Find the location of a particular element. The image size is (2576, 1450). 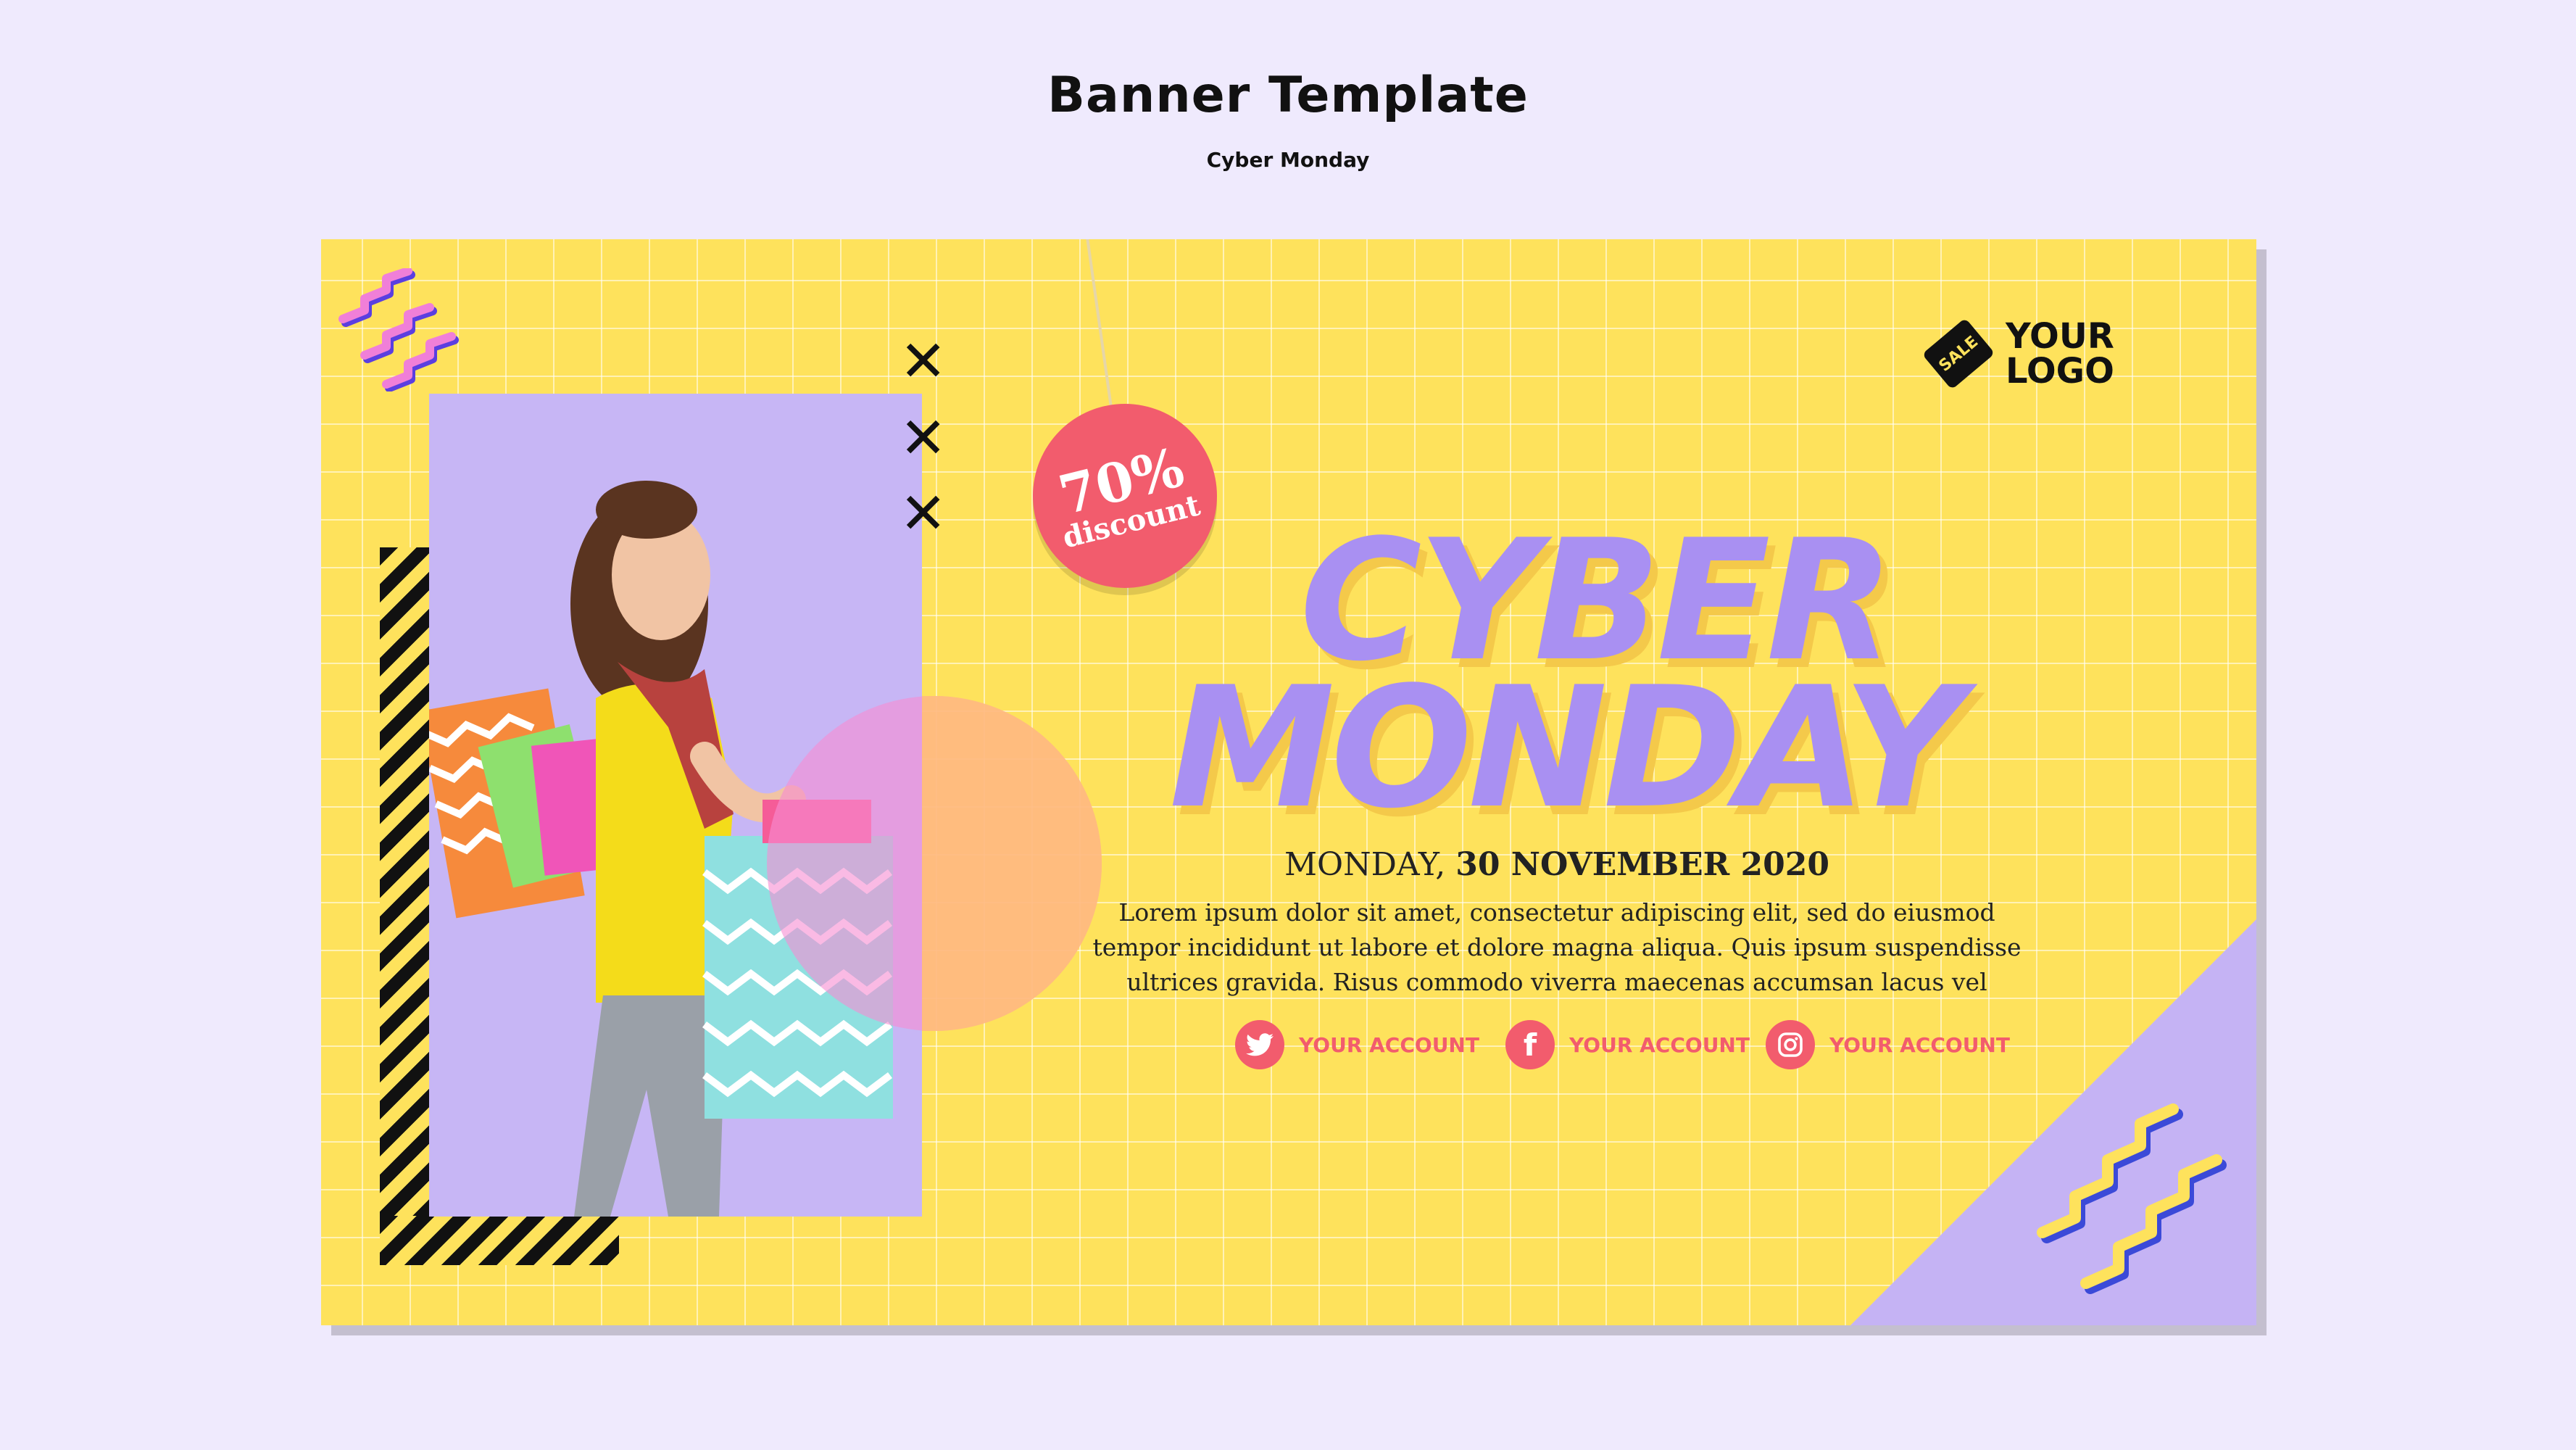

logo: SALE YOUR LOGO is located at coordinates (2017, 354).